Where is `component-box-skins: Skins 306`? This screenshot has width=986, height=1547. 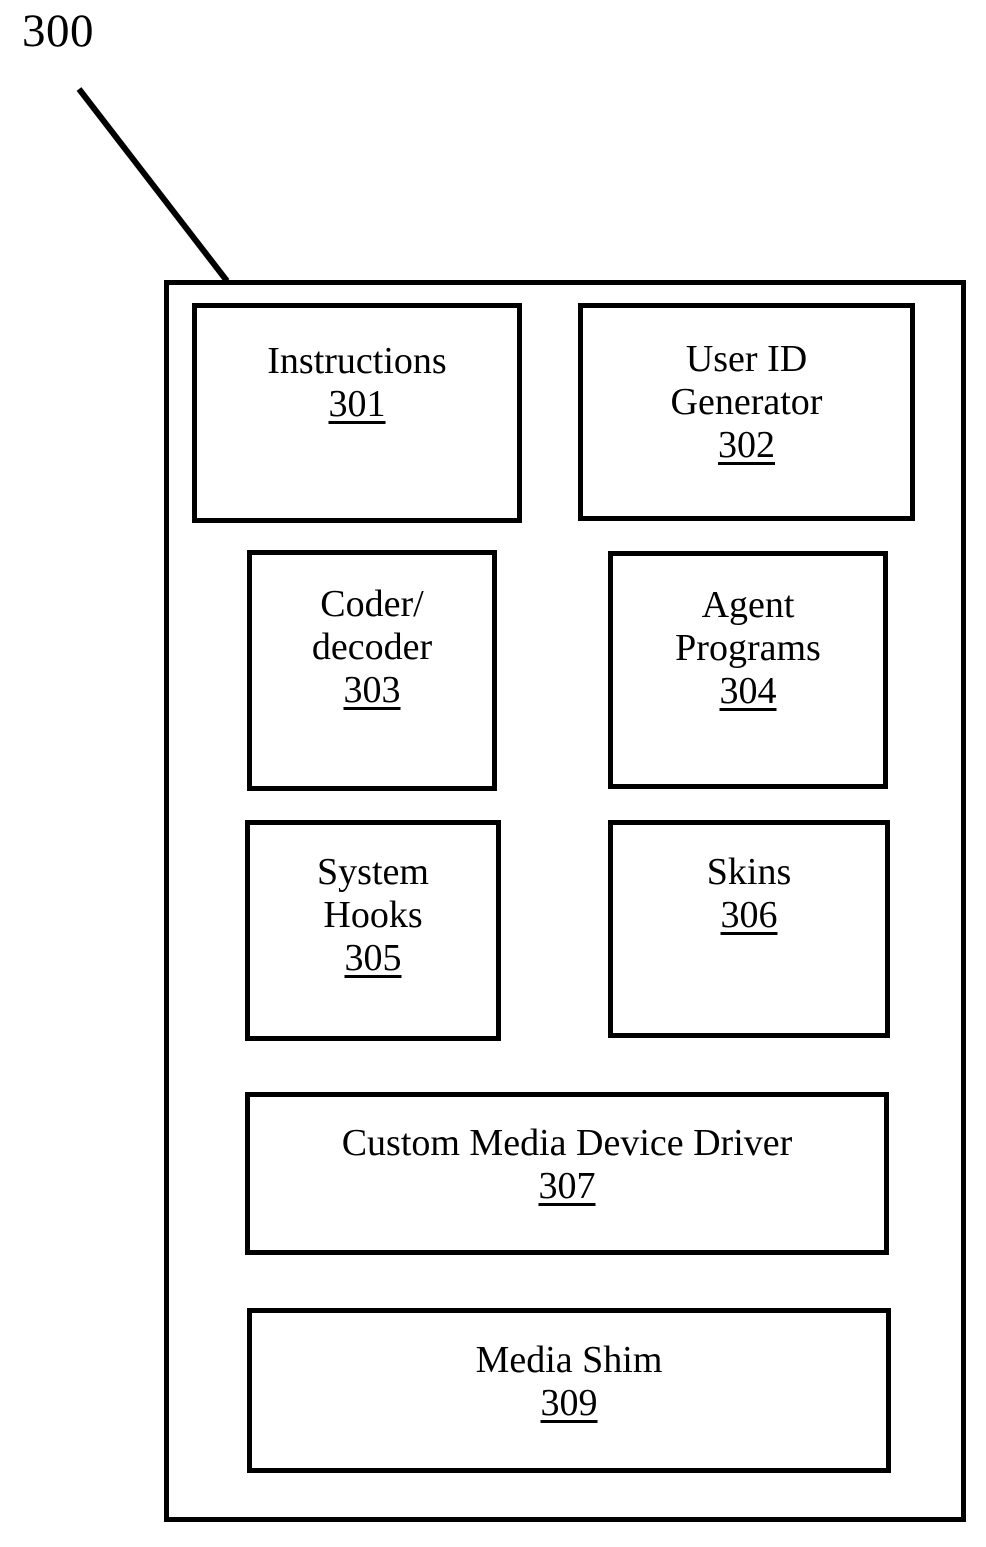 component-box-skins: Skins 306 is located at coordinates (749, 929).